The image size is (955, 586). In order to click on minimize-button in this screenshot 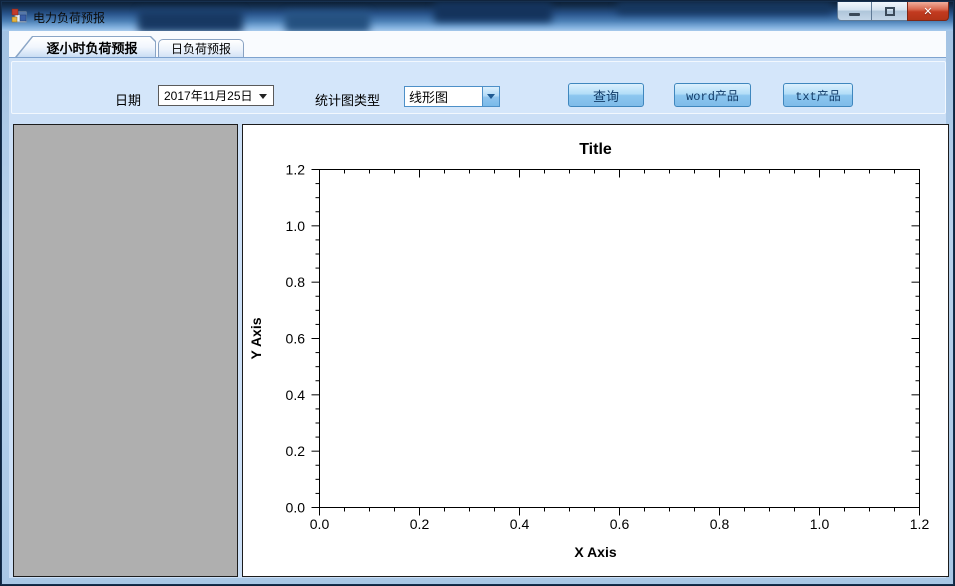, I will do `click(854, 11)`.